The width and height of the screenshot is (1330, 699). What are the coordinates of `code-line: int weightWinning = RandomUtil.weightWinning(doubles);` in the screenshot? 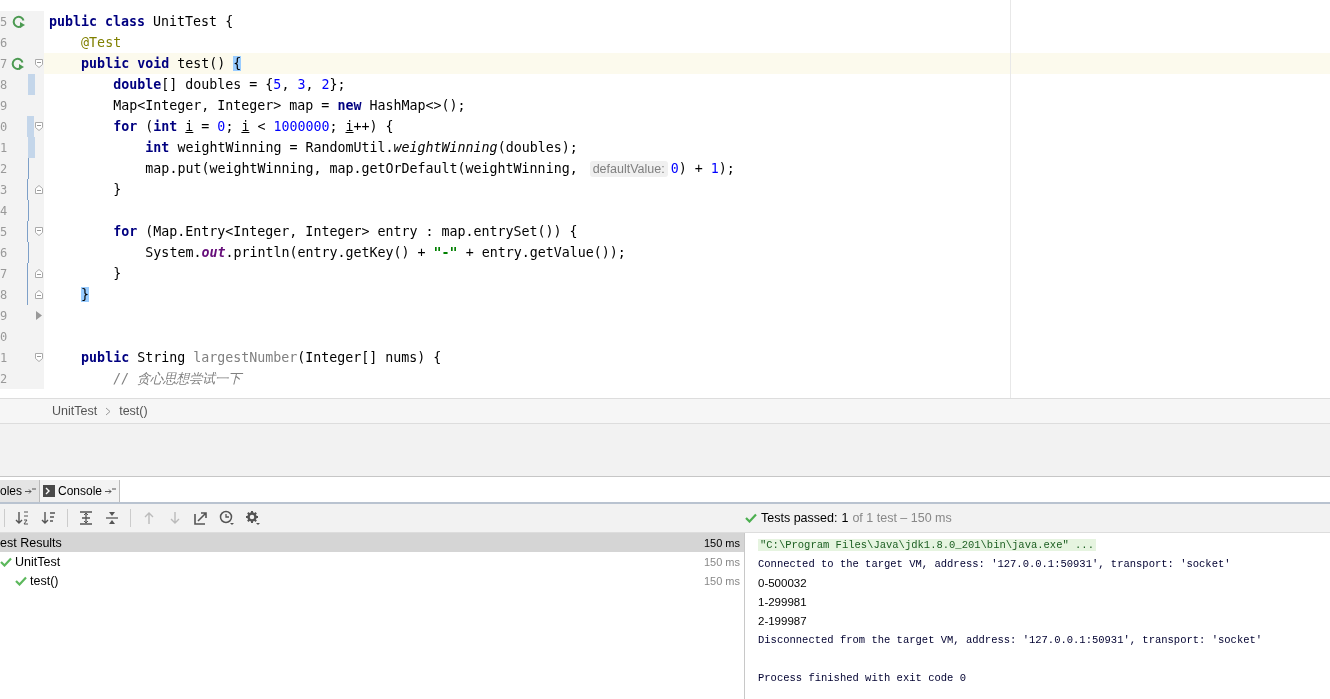 It's located at (361, 147).